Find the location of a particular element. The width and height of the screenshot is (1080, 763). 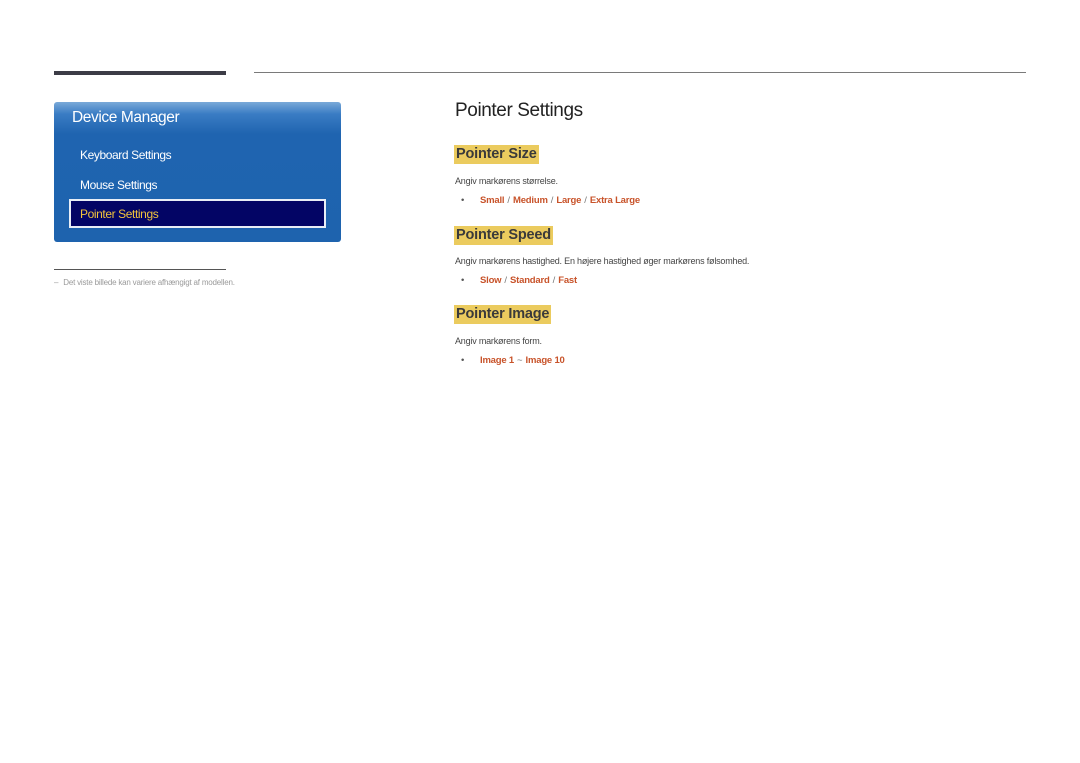

option-medium: Medium is located at coordinates (530, 200).